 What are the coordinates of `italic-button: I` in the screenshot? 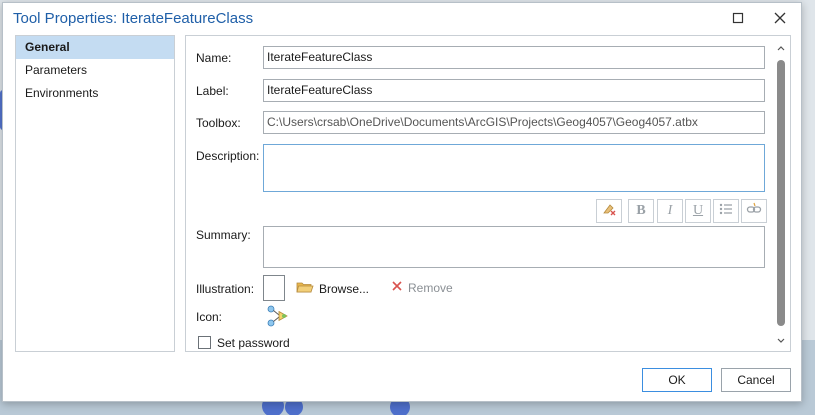 It's located at (670, 211).